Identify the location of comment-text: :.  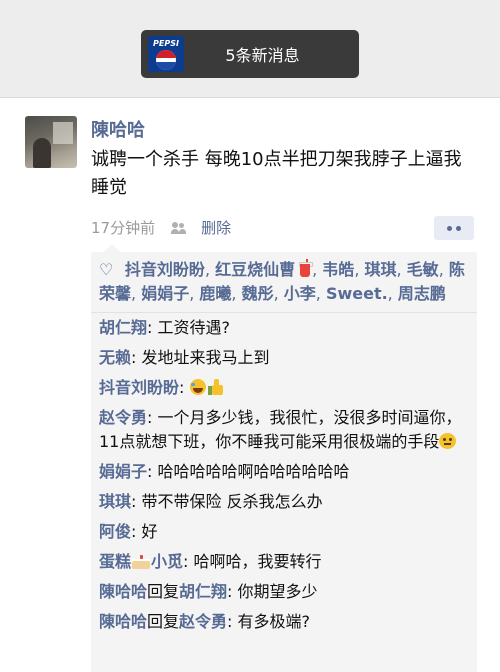
(184, 387).